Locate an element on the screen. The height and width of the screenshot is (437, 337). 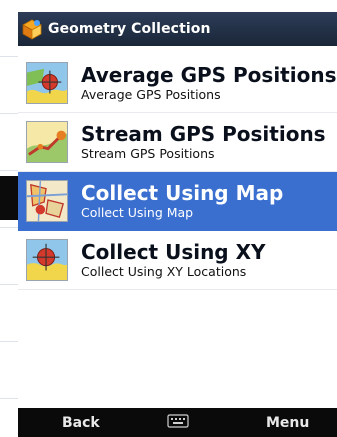
keyboard-icon is located at coordinates (178, 421).